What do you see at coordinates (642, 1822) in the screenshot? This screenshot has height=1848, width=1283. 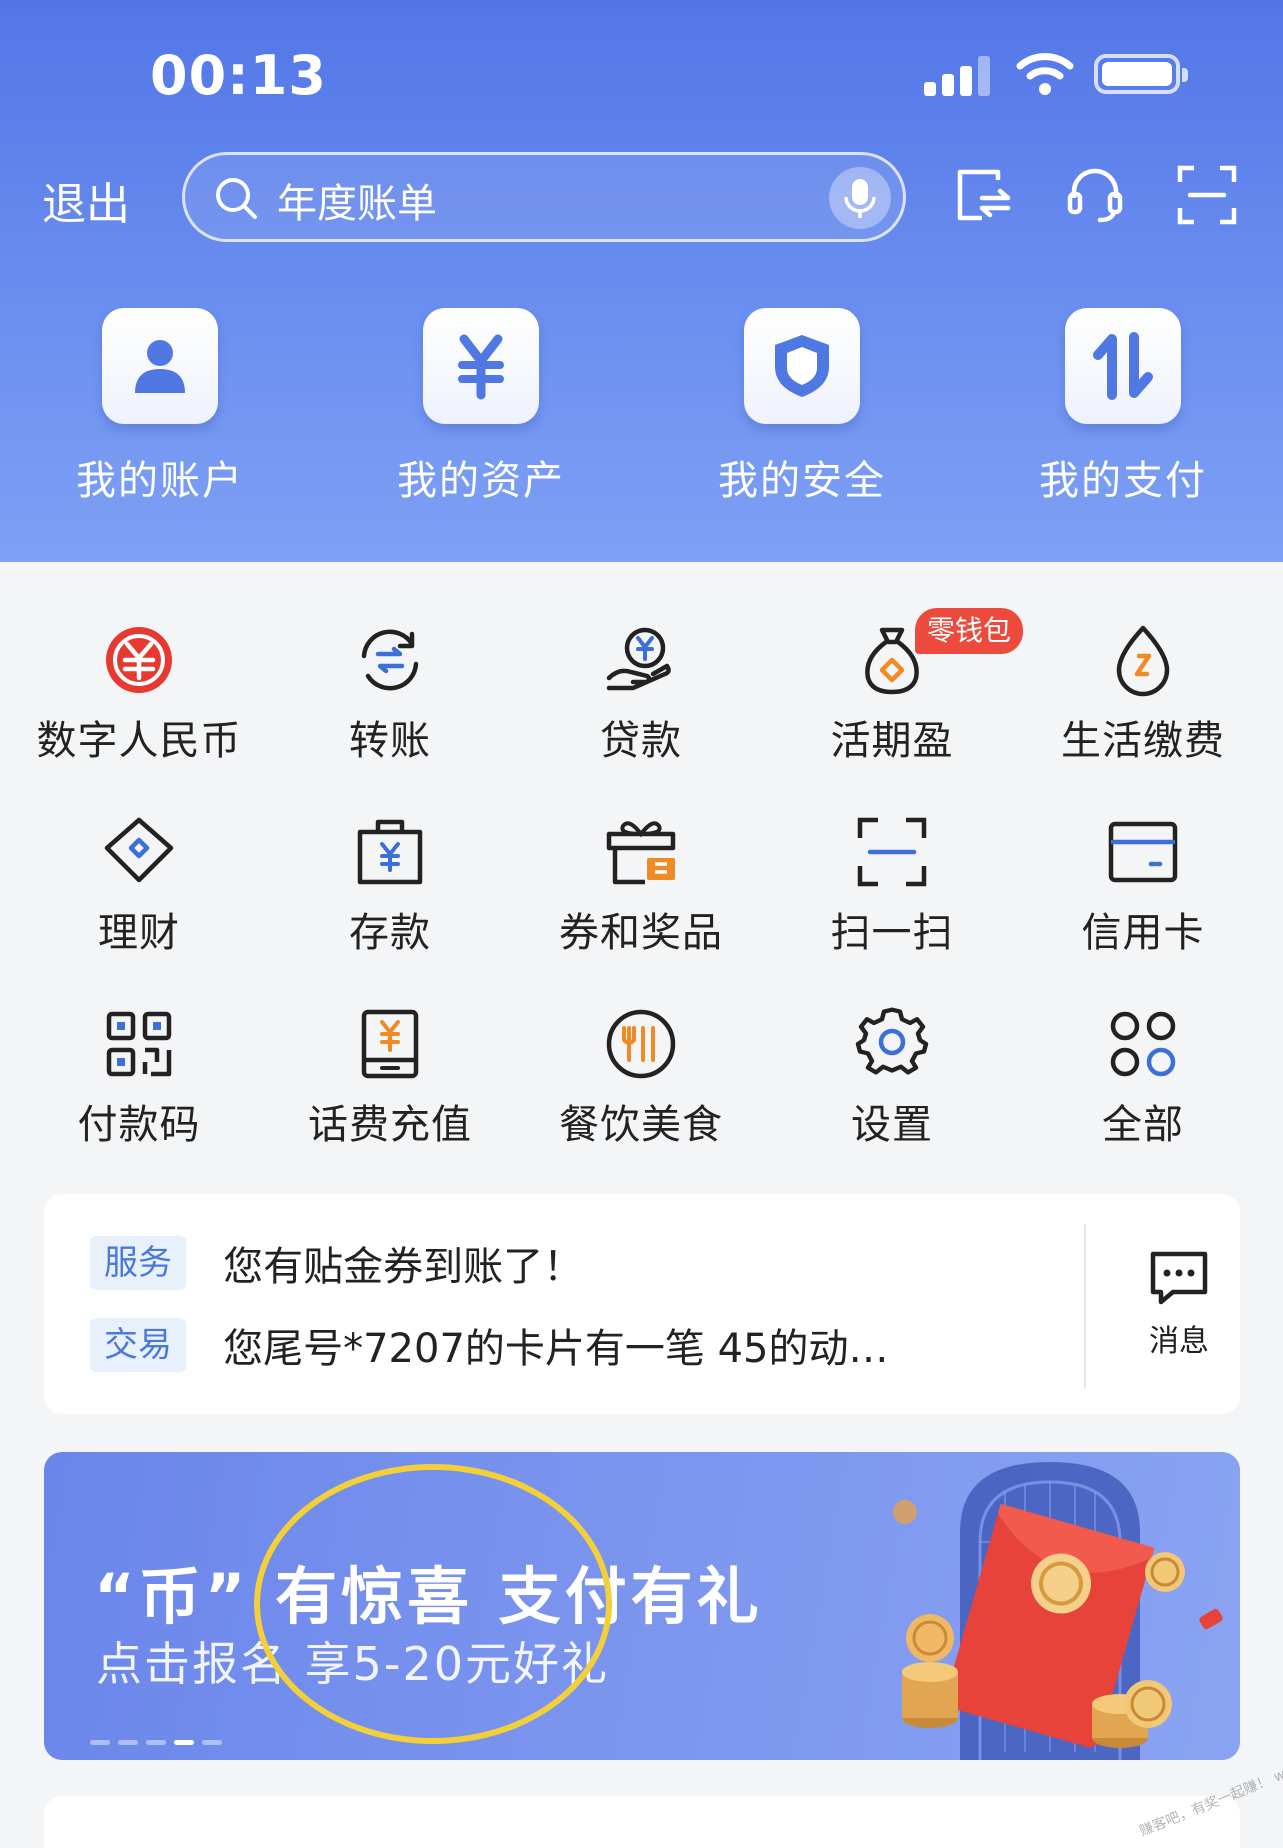 I see `next-card` at bounding box center [642, 1822].